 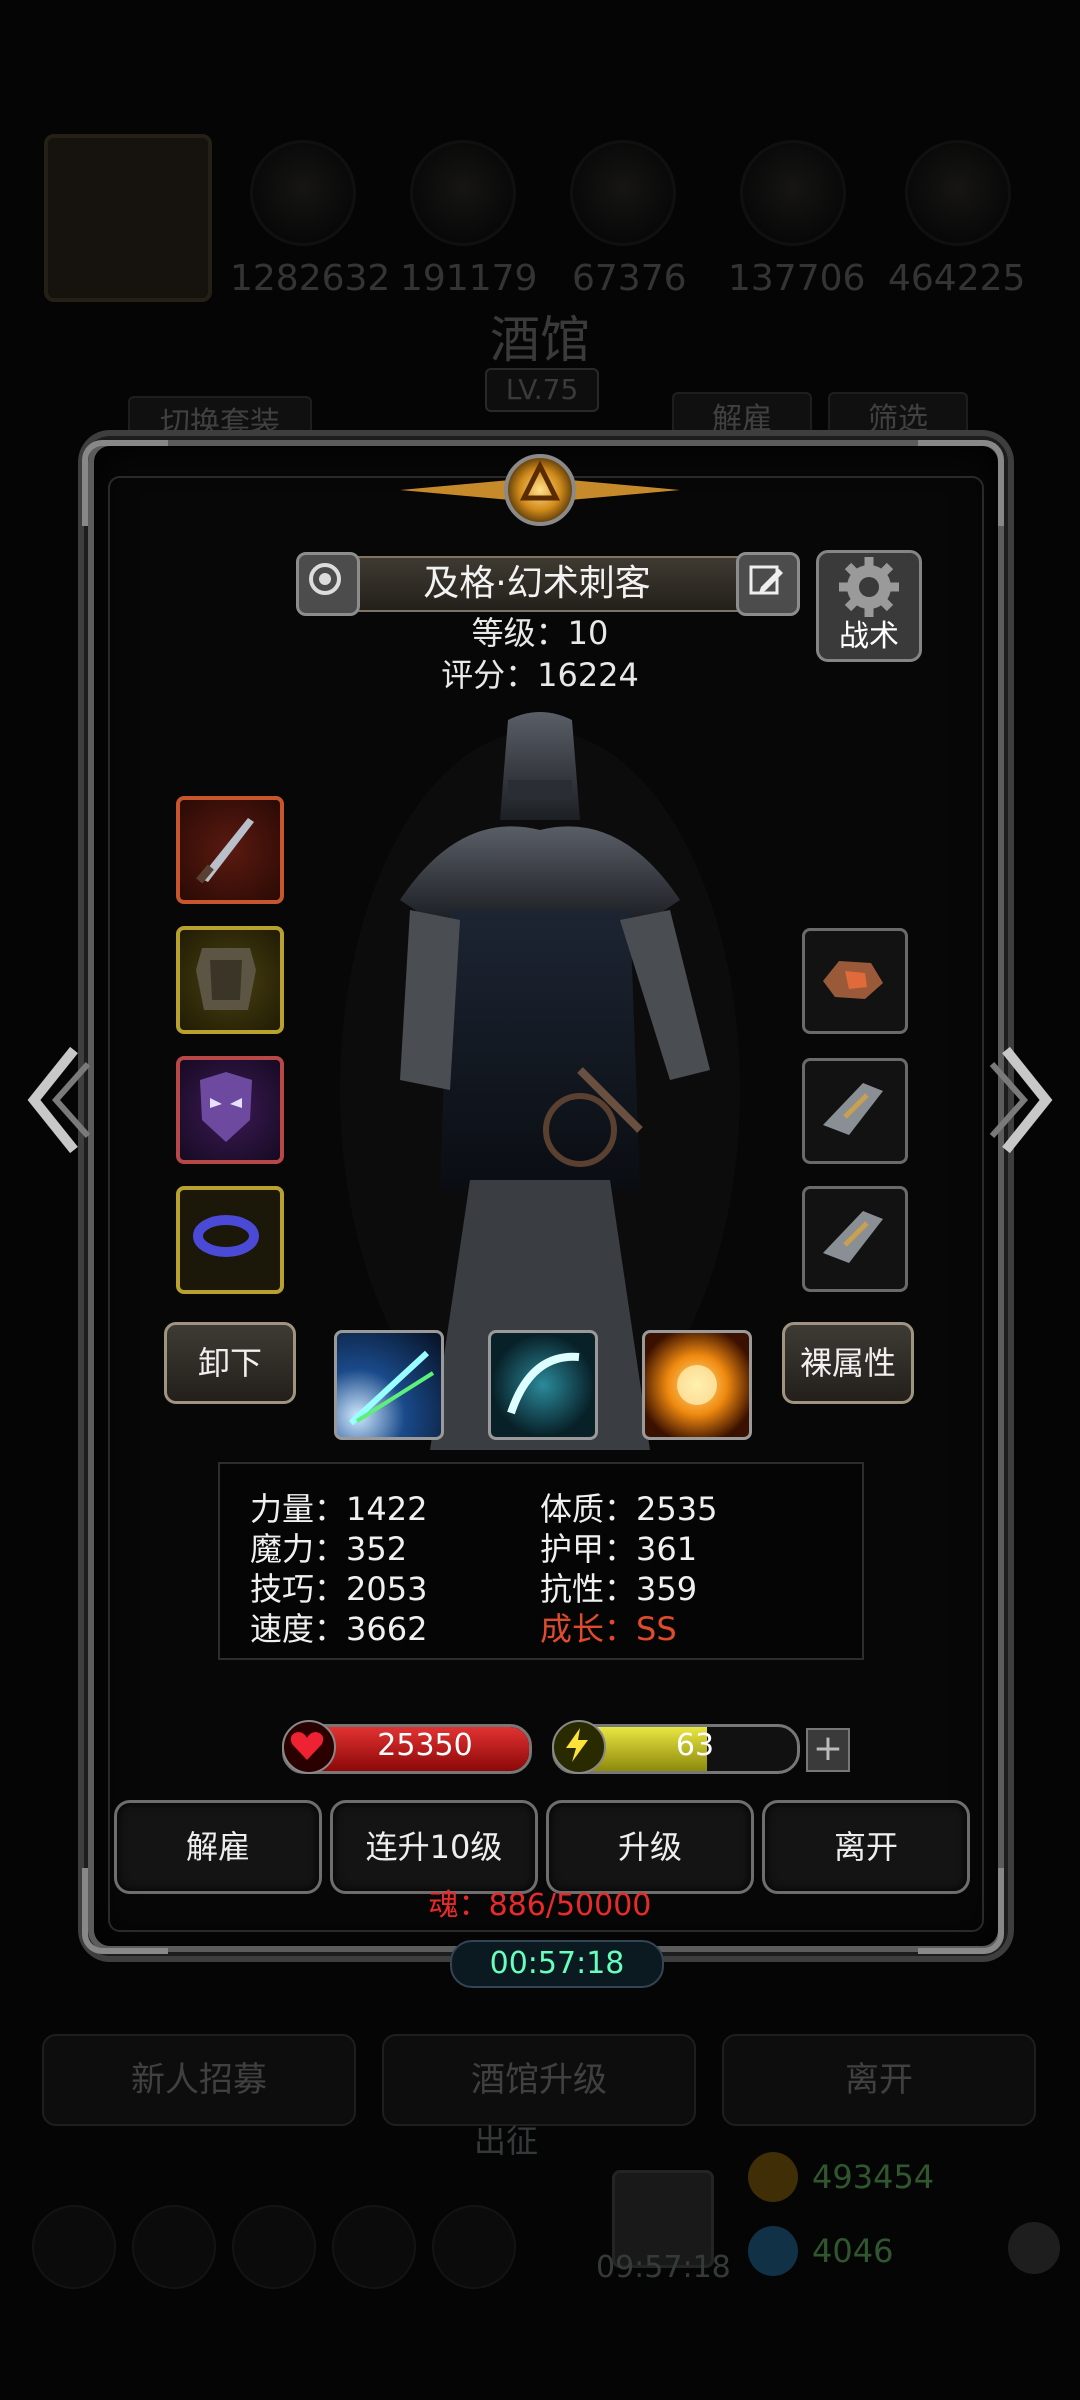 What do you see at coordinates (230, 1363) in the screenshot?
I see `unequip-button: 卸下` at bounding box center [230, 1363].